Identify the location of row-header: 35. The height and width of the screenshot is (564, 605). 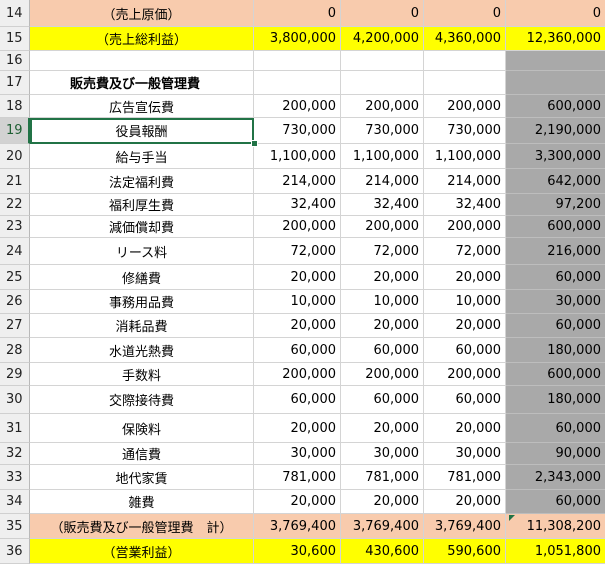
(15, 526).